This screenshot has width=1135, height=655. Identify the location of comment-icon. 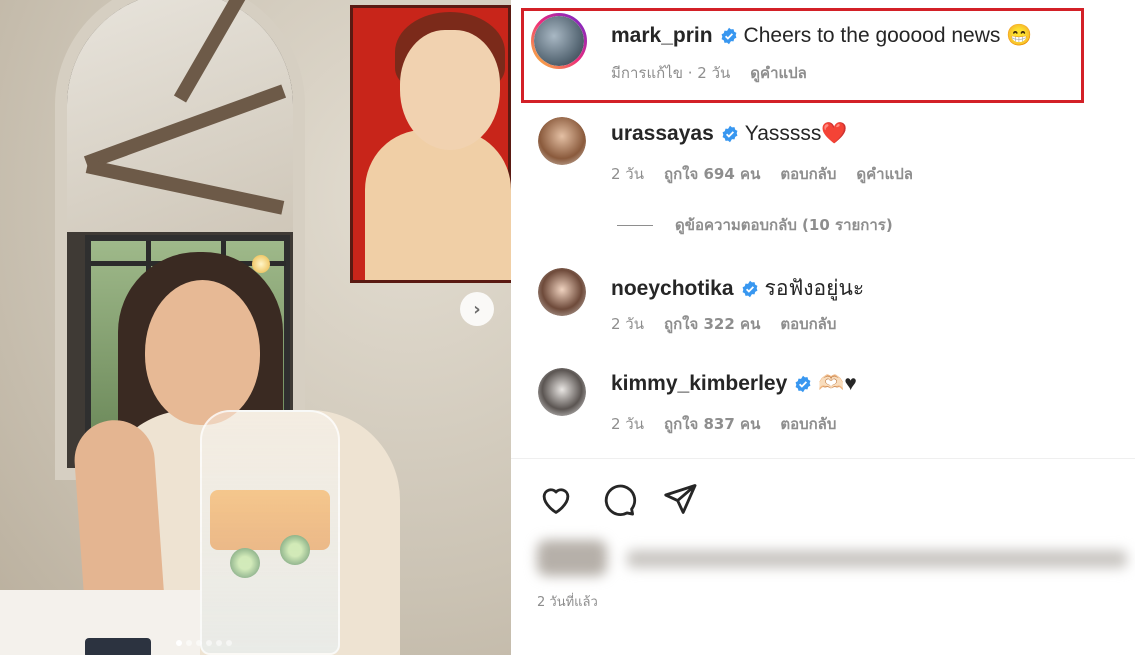
(618, 499).